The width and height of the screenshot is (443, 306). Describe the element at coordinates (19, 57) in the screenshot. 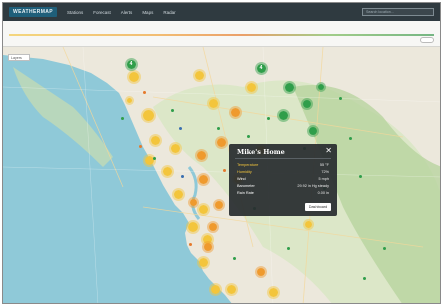

I see `layers-button: Layers` at that location.